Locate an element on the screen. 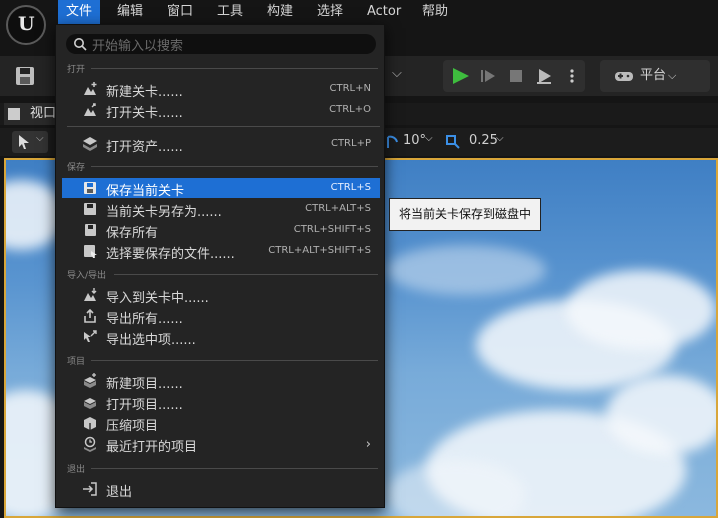  menu-actor: Actor is located at coordinates (384, 12).